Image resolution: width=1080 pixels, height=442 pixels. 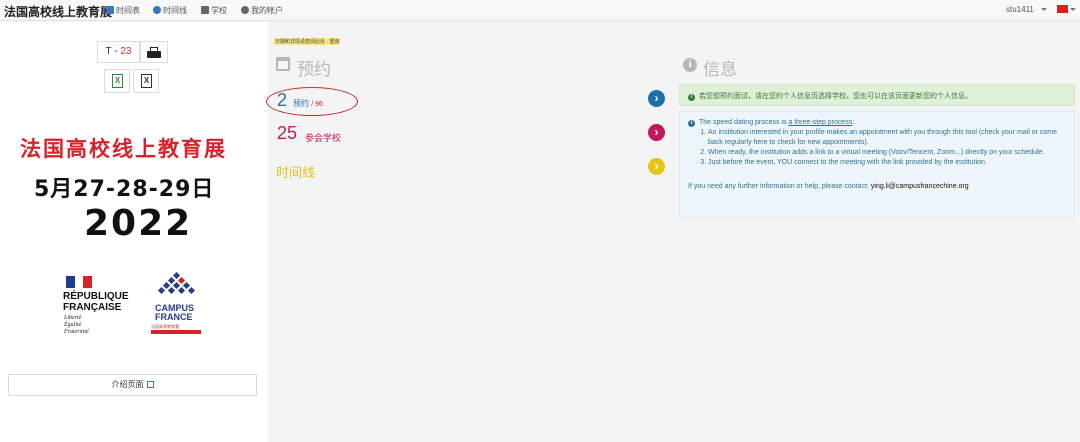 What do you see at coordinates (307, 41) in the screenshot?
I see `highlight-note: 日期和详情请查阅此处 · 重启` at bounding box center [307, 41].